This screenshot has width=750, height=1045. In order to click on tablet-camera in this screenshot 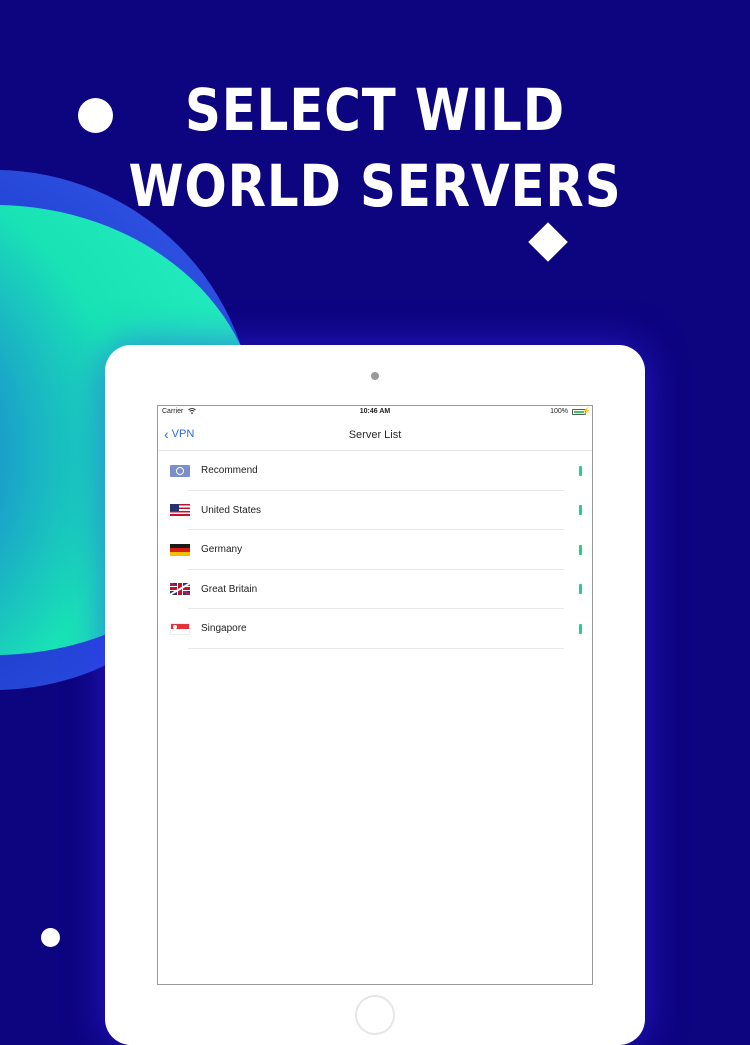, I will do `click(375, 376)`.